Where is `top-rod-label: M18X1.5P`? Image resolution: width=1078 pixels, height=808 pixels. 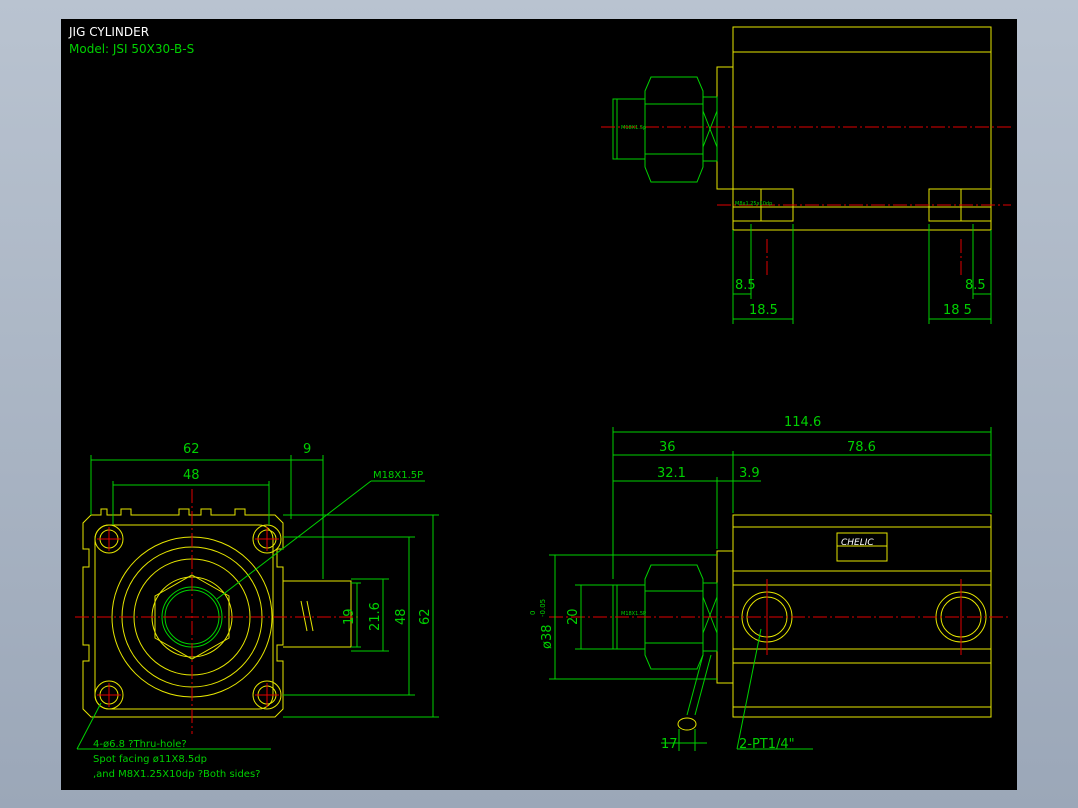 top-rod-label: M18X1.5P is located at coordinates (633, 614).